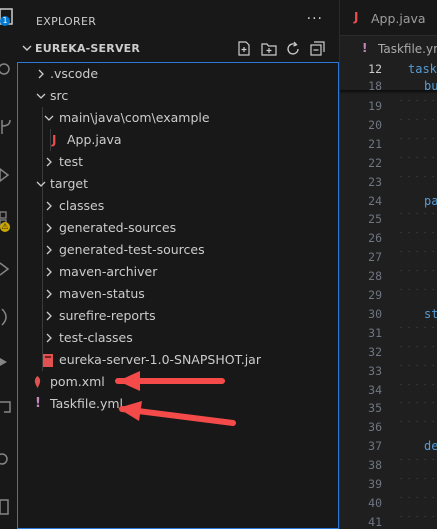 This screenshot has height=529, width=437. Describe the element at coordinates (178, 184) in the screenshot. I see `tree-item-target: target` at that location.